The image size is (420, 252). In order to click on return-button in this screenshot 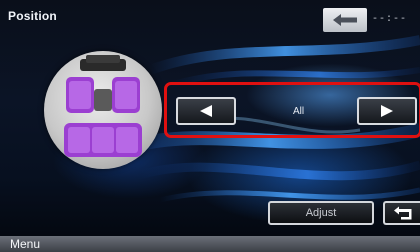, I will do `click(401, 213)`.